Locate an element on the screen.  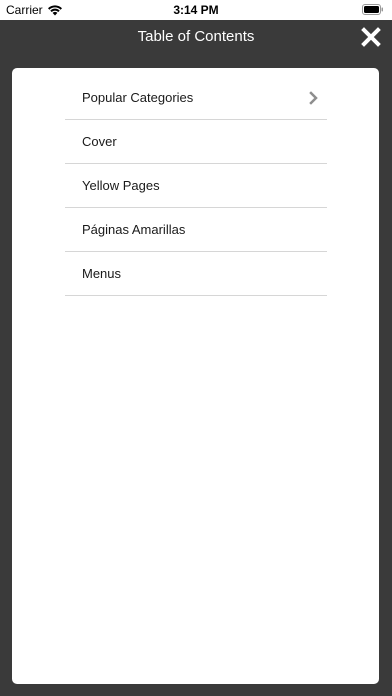
toc-item-yellow-pages: Yellow Pages is located at coordinates (196, 186).